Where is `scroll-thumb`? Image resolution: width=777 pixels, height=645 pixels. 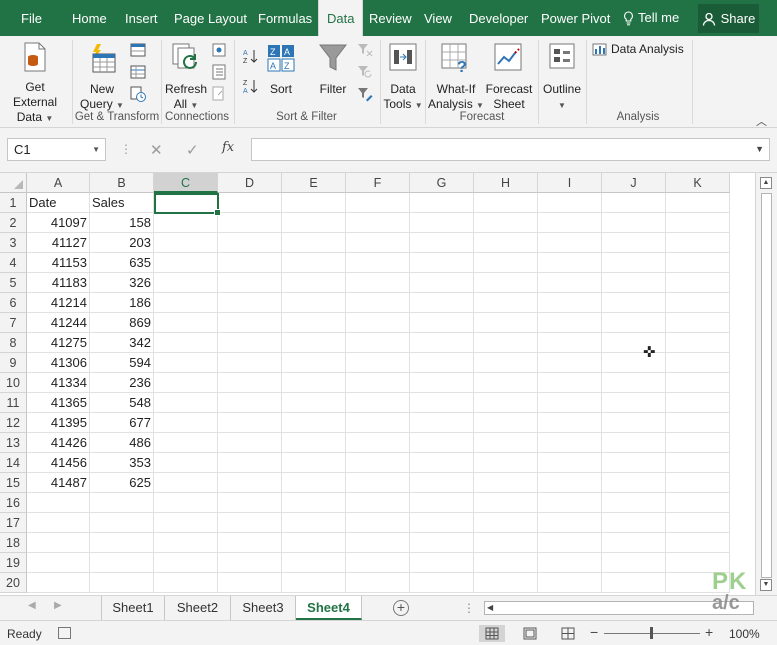 scroll-thumb is located at coordinates (766, 385).